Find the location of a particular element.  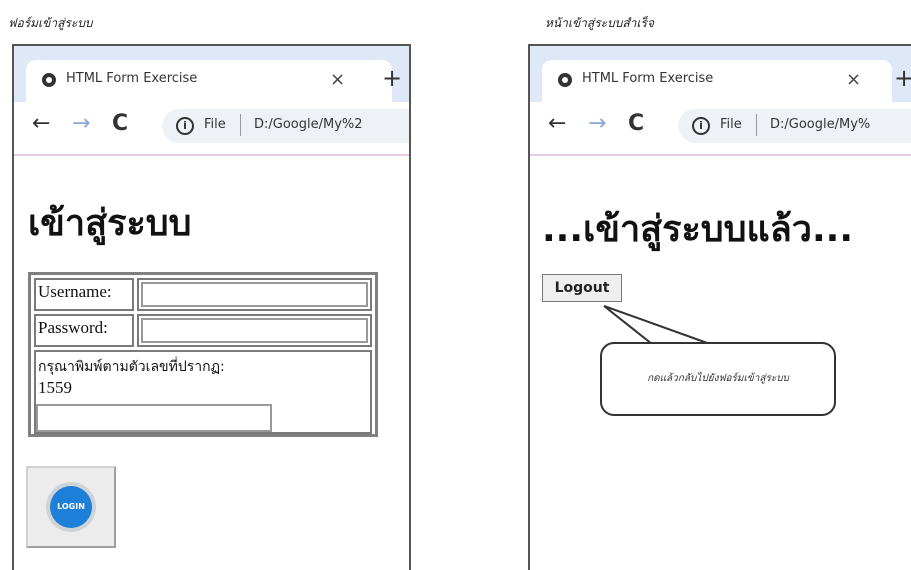

password-label-cell: Password: is located at coordinates (84, 330).